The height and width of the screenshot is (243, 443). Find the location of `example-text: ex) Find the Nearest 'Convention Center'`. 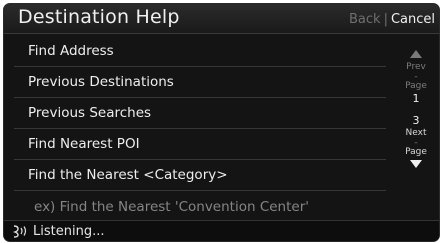

example-text: ex) Find the Nearest 'Convention Center' is located at coordinates (171, 206).